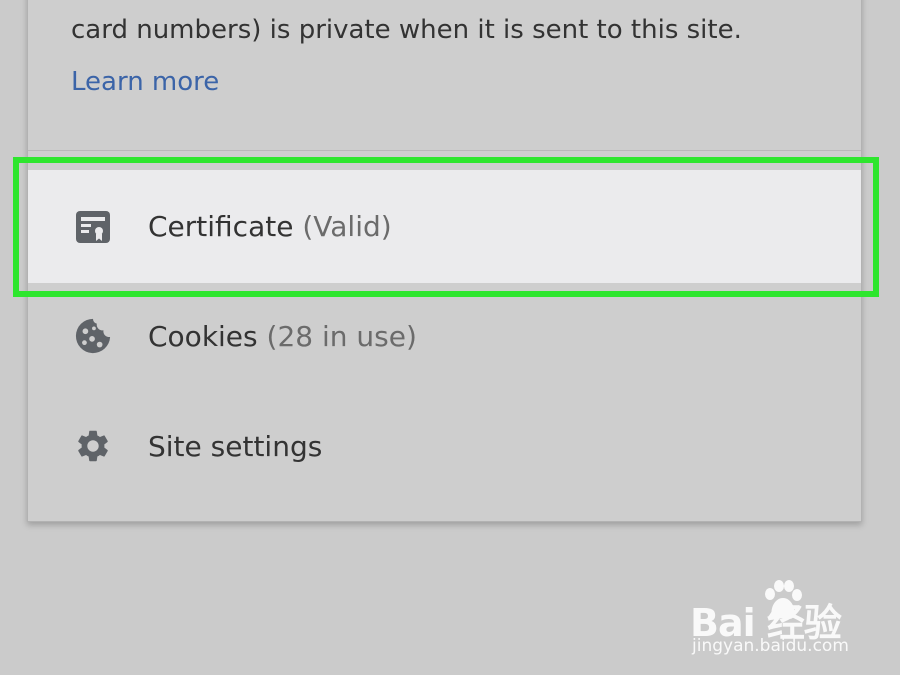  I want to click on gear-icon, so click(93, 446).